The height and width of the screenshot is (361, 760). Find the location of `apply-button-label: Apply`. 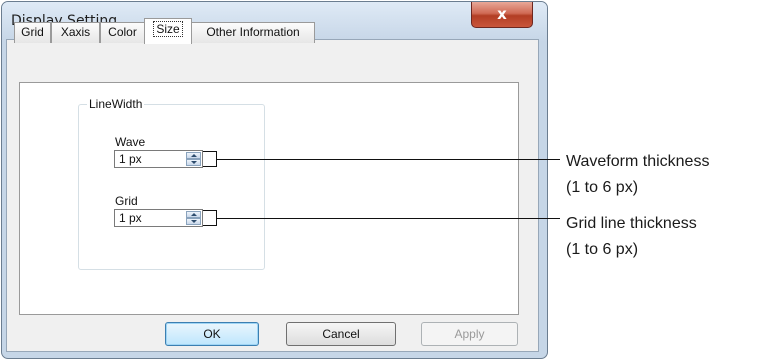

apply-button-label: Apply is located at coordinates (469, 334).